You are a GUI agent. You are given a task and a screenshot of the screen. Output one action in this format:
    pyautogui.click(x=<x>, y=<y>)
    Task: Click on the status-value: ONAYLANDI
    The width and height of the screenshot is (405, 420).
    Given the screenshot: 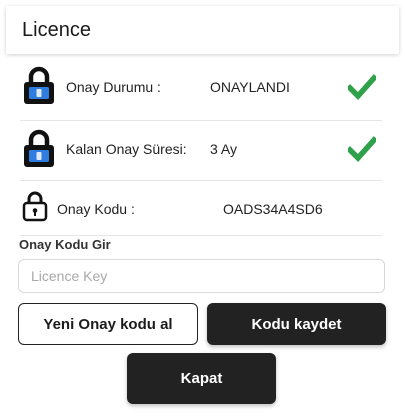 What is the action you would take?
    pyautogui.click(x=250, y=87)
    